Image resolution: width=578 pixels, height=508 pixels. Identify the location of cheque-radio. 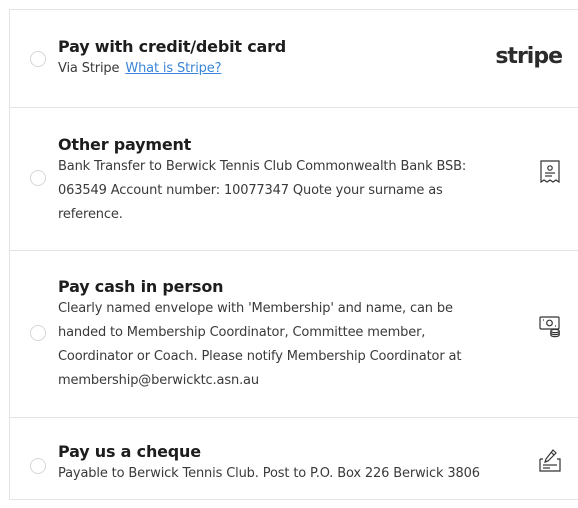
(38, 466).